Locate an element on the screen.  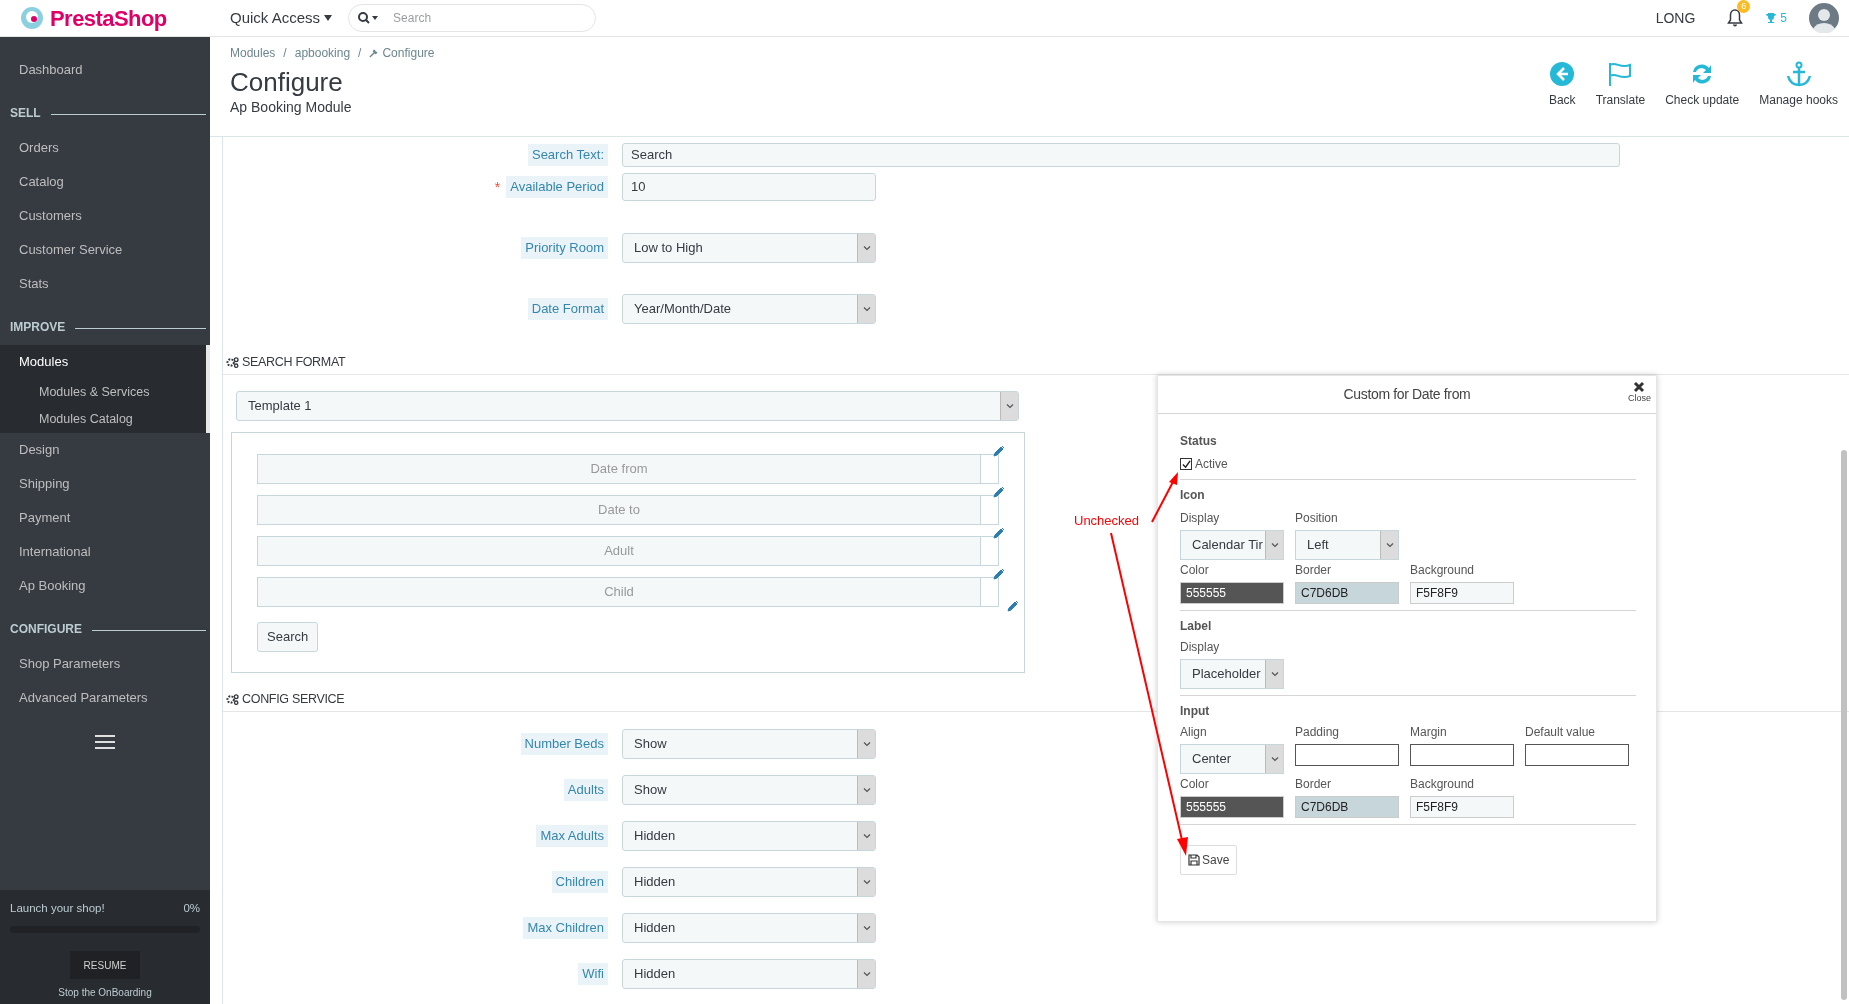
sidebar-item: Advanced Parameters is located at coordinates (105, 698).